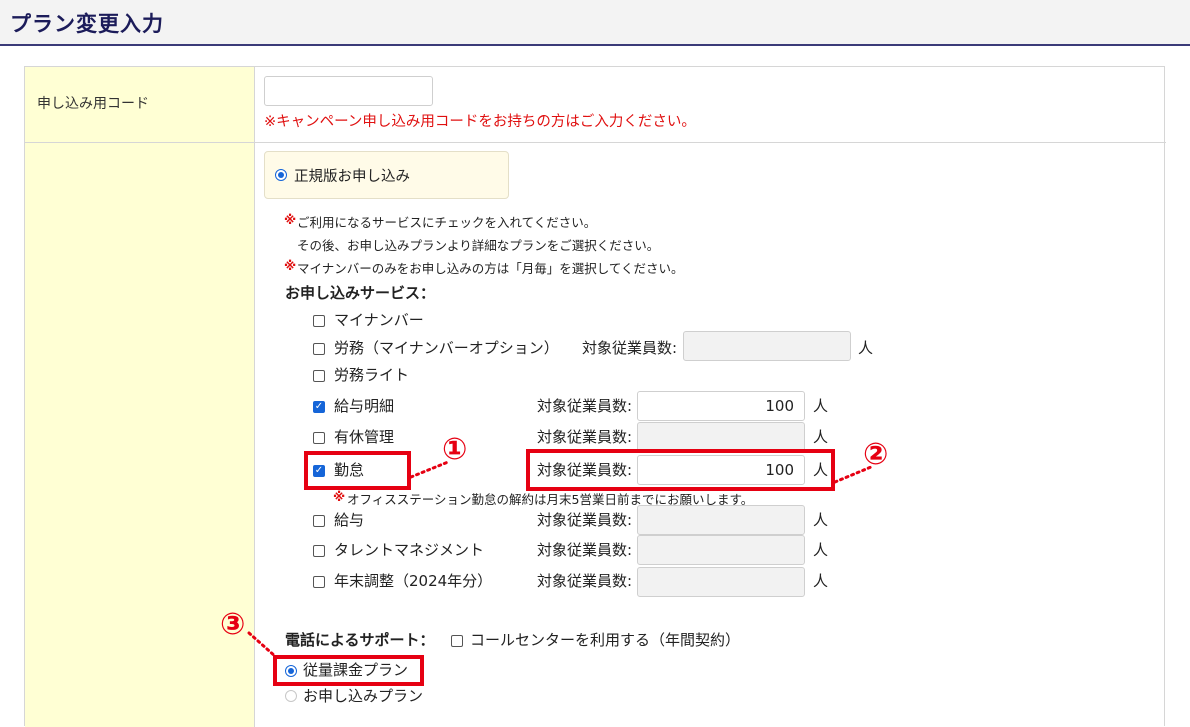 This screenshot has height=727, width=1190. I want to click on callout-number-3: ③, so click(233, 624).